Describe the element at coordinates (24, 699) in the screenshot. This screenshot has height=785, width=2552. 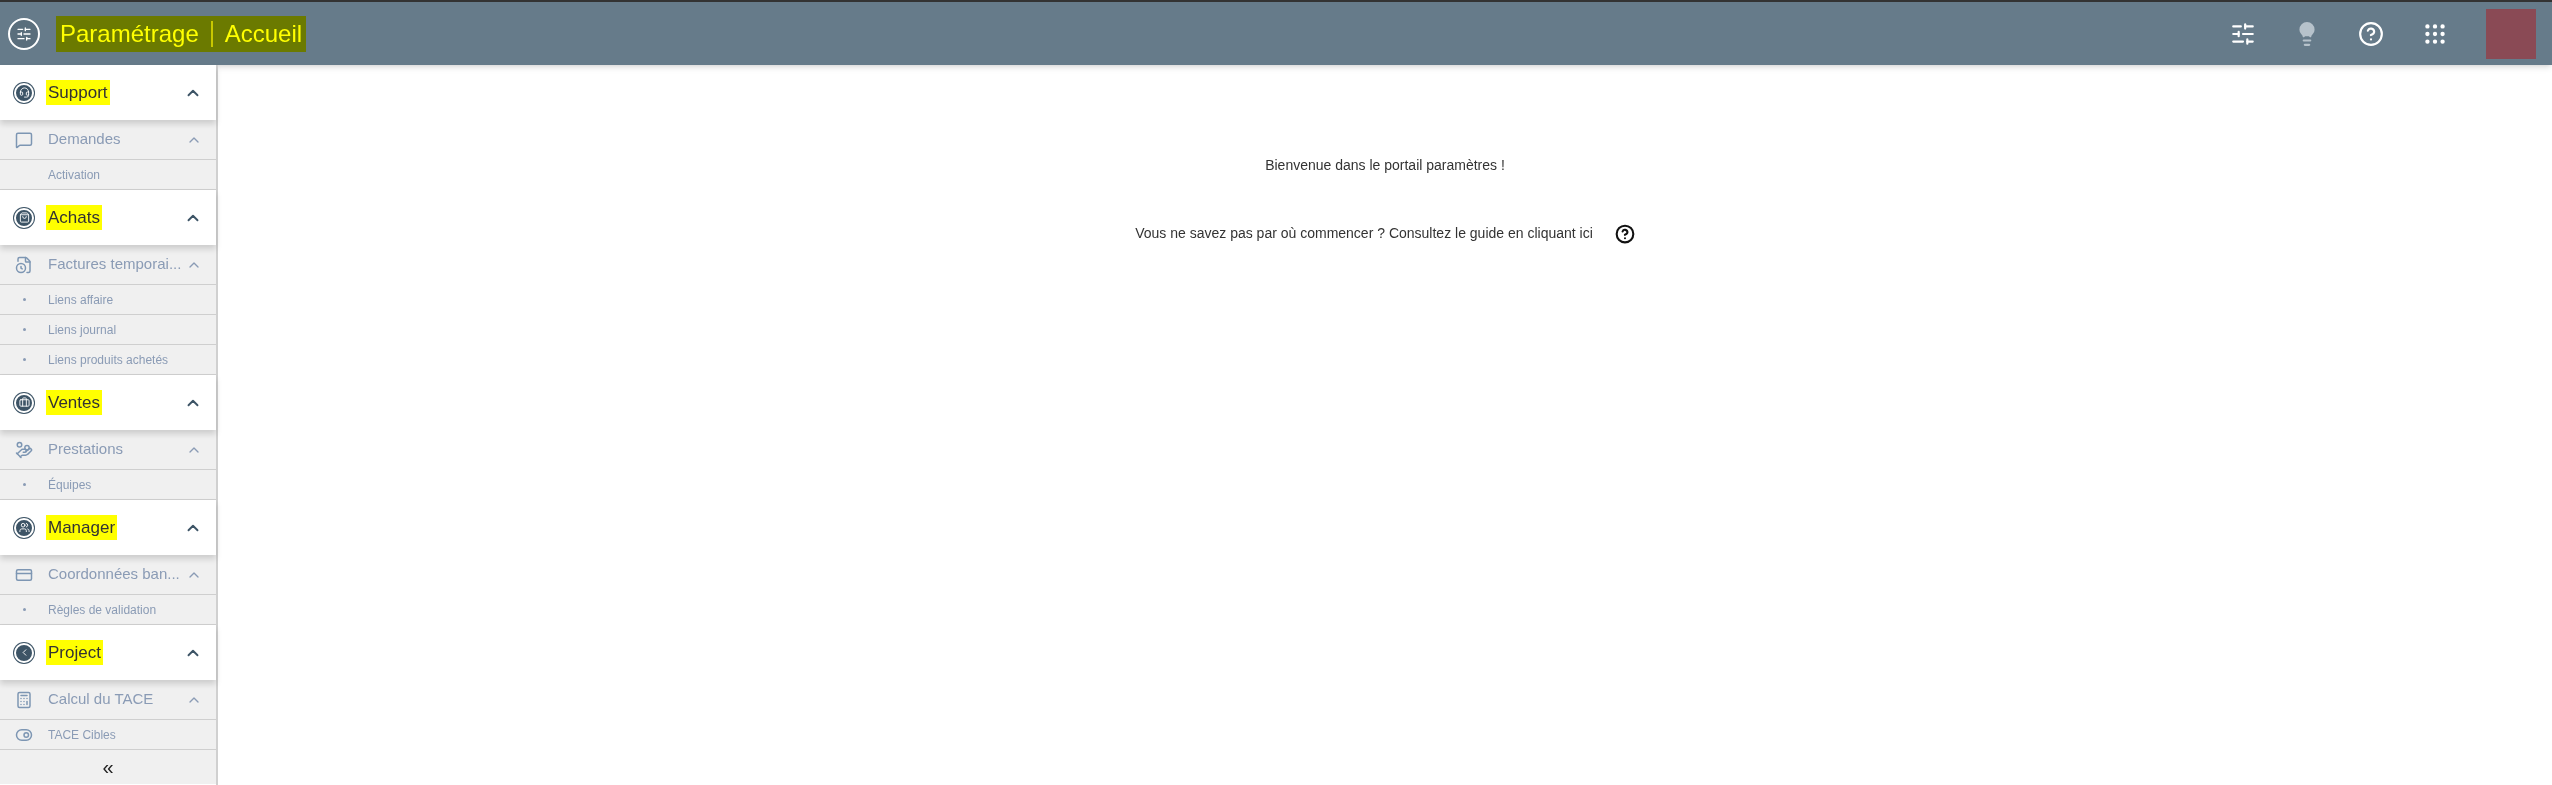
I see `calculator-icon` at that location.